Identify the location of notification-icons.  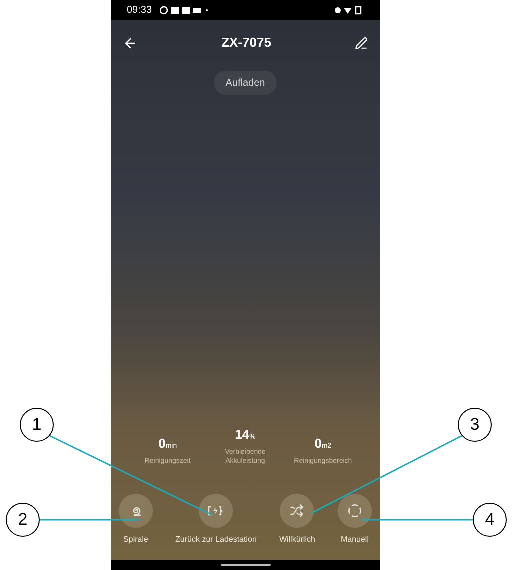
(185, 10).